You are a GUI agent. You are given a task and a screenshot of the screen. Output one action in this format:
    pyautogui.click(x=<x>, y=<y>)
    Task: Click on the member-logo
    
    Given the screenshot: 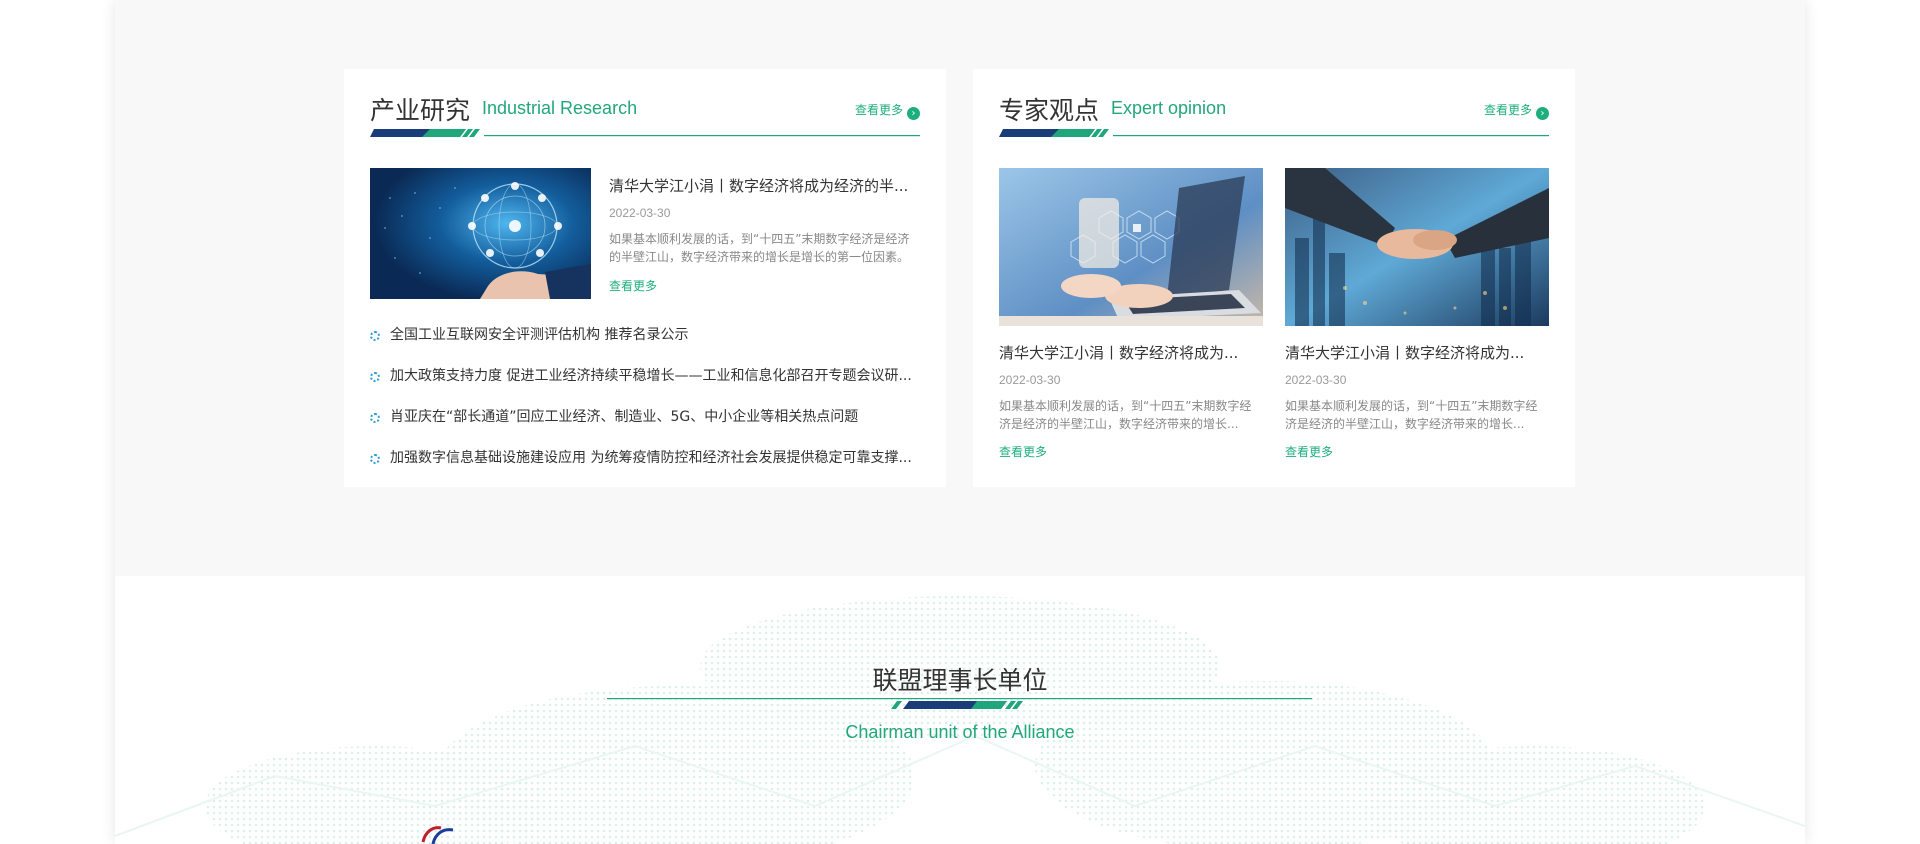 What is the action you would take?
    pyautogui.click(x=440, y=832)
    